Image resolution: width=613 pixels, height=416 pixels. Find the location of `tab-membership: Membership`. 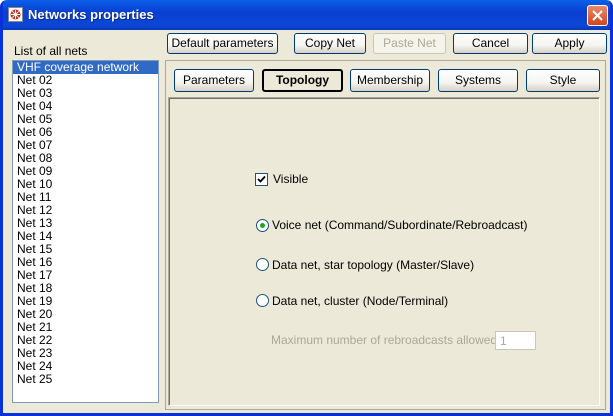

tab-membership: Membership is located at coordinates (390, 80).